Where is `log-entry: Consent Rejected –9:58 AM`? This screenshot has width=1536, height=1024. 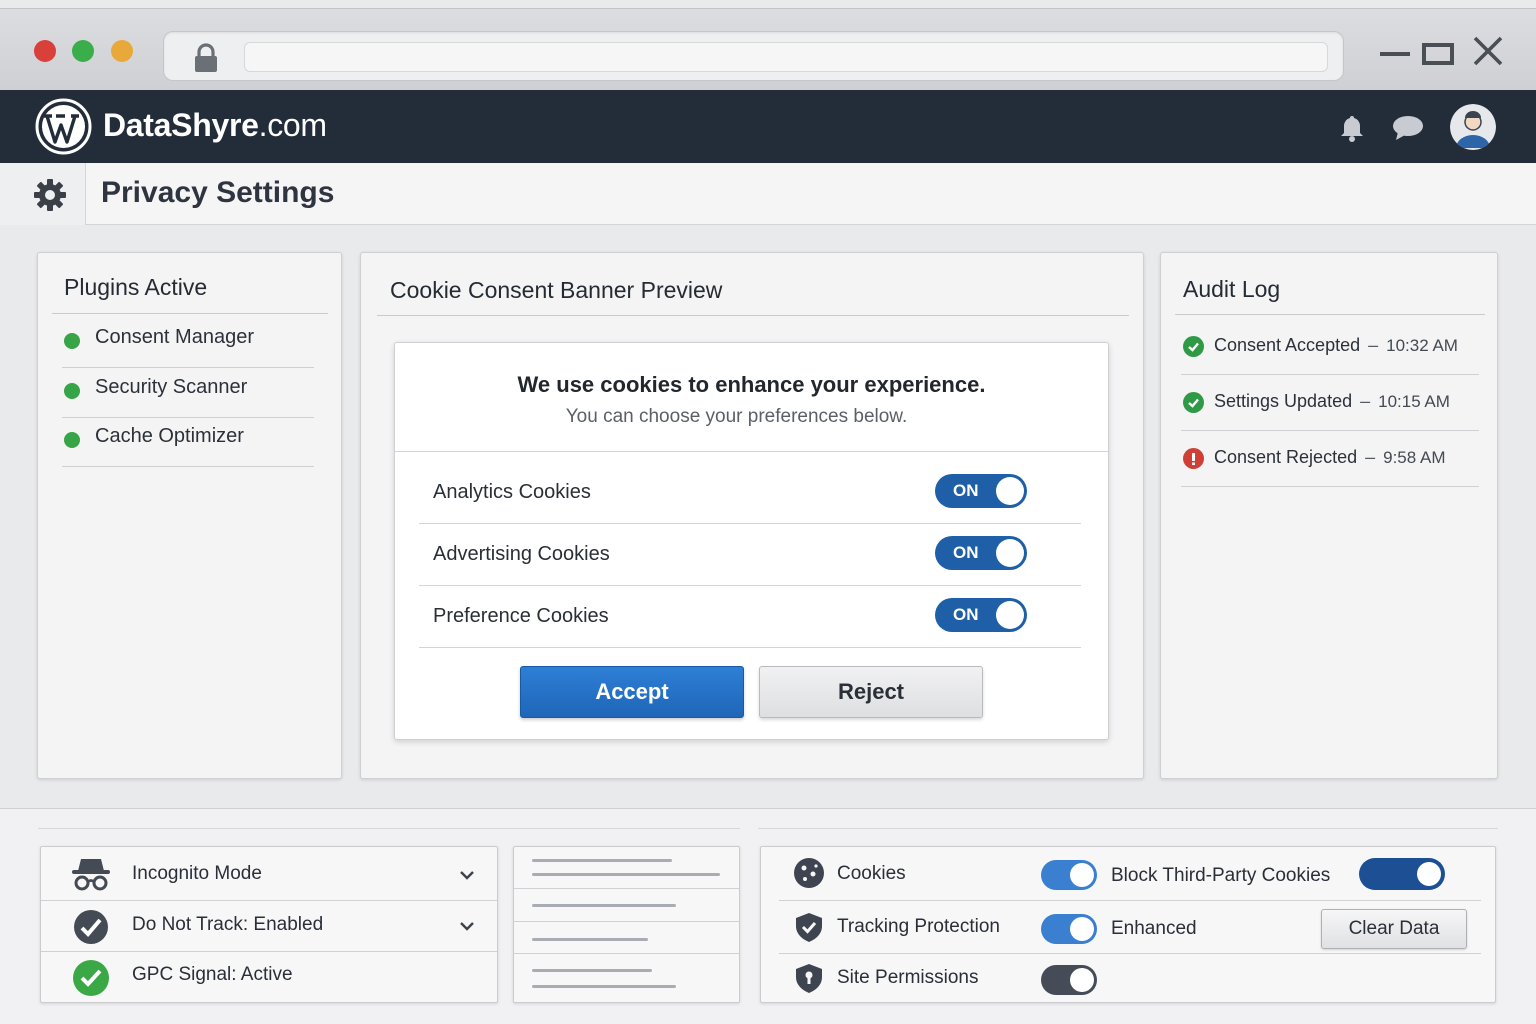 log-entry: Consent Rejected –9:58 AM is located at coordinates (1330, 459).